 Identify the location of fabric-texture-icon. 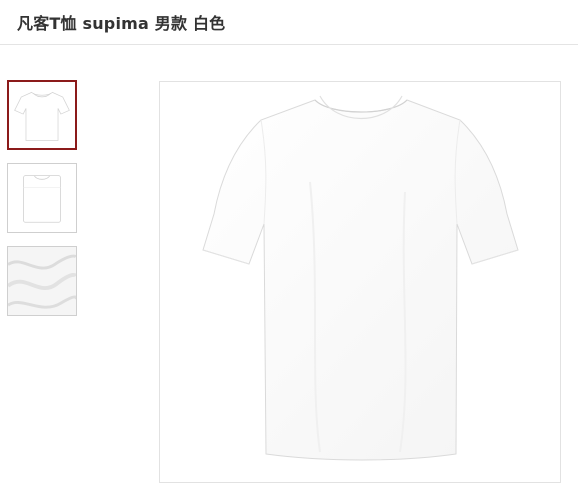
(42, 281).